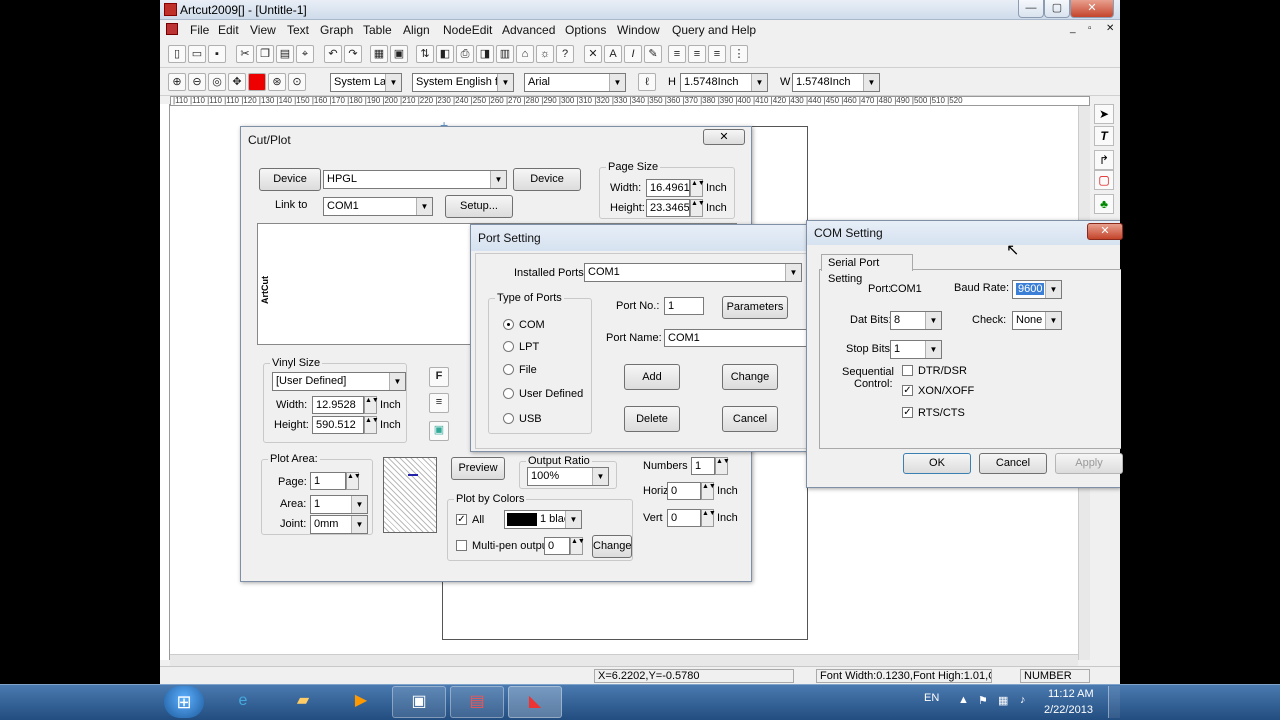 Image resolution: width=1280 pixels, height=720 pixels. Describe the element at coordinates (478, 468) in the screenshot. I see `preview-button: Preview` at that location.